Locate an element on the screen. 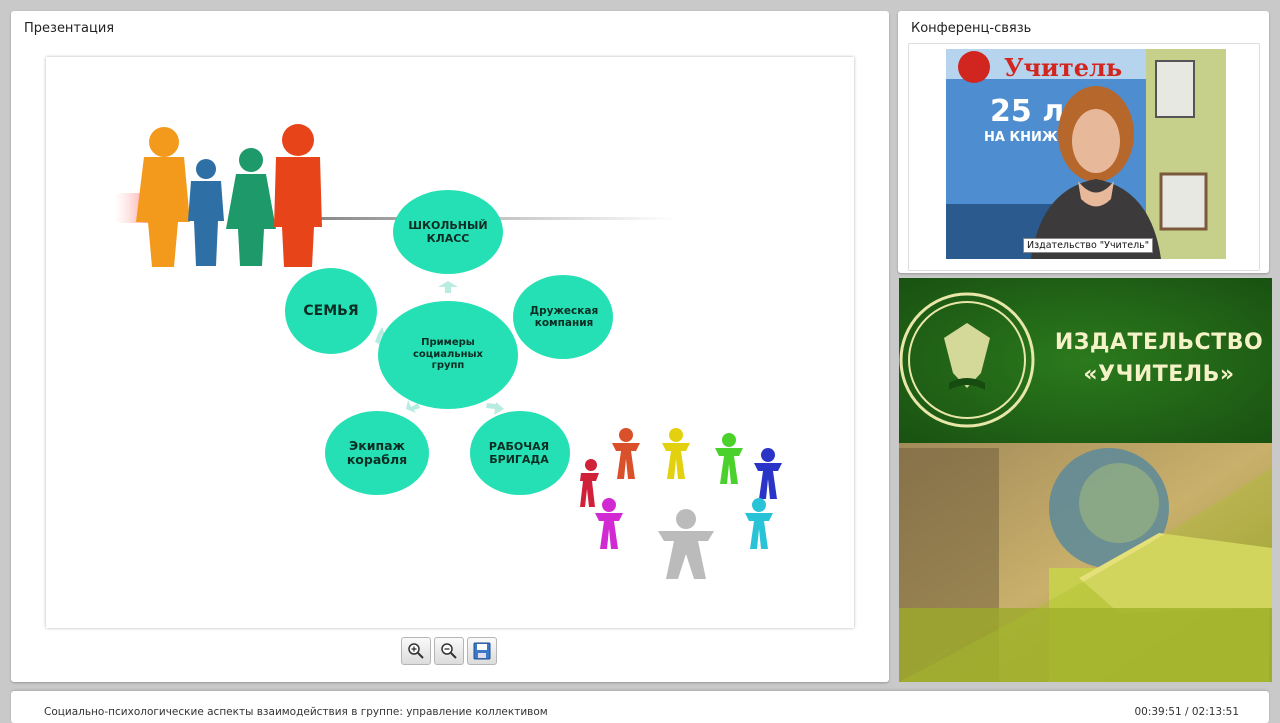  conference-title: Конференц-связь is located at coordinates (971, 28).